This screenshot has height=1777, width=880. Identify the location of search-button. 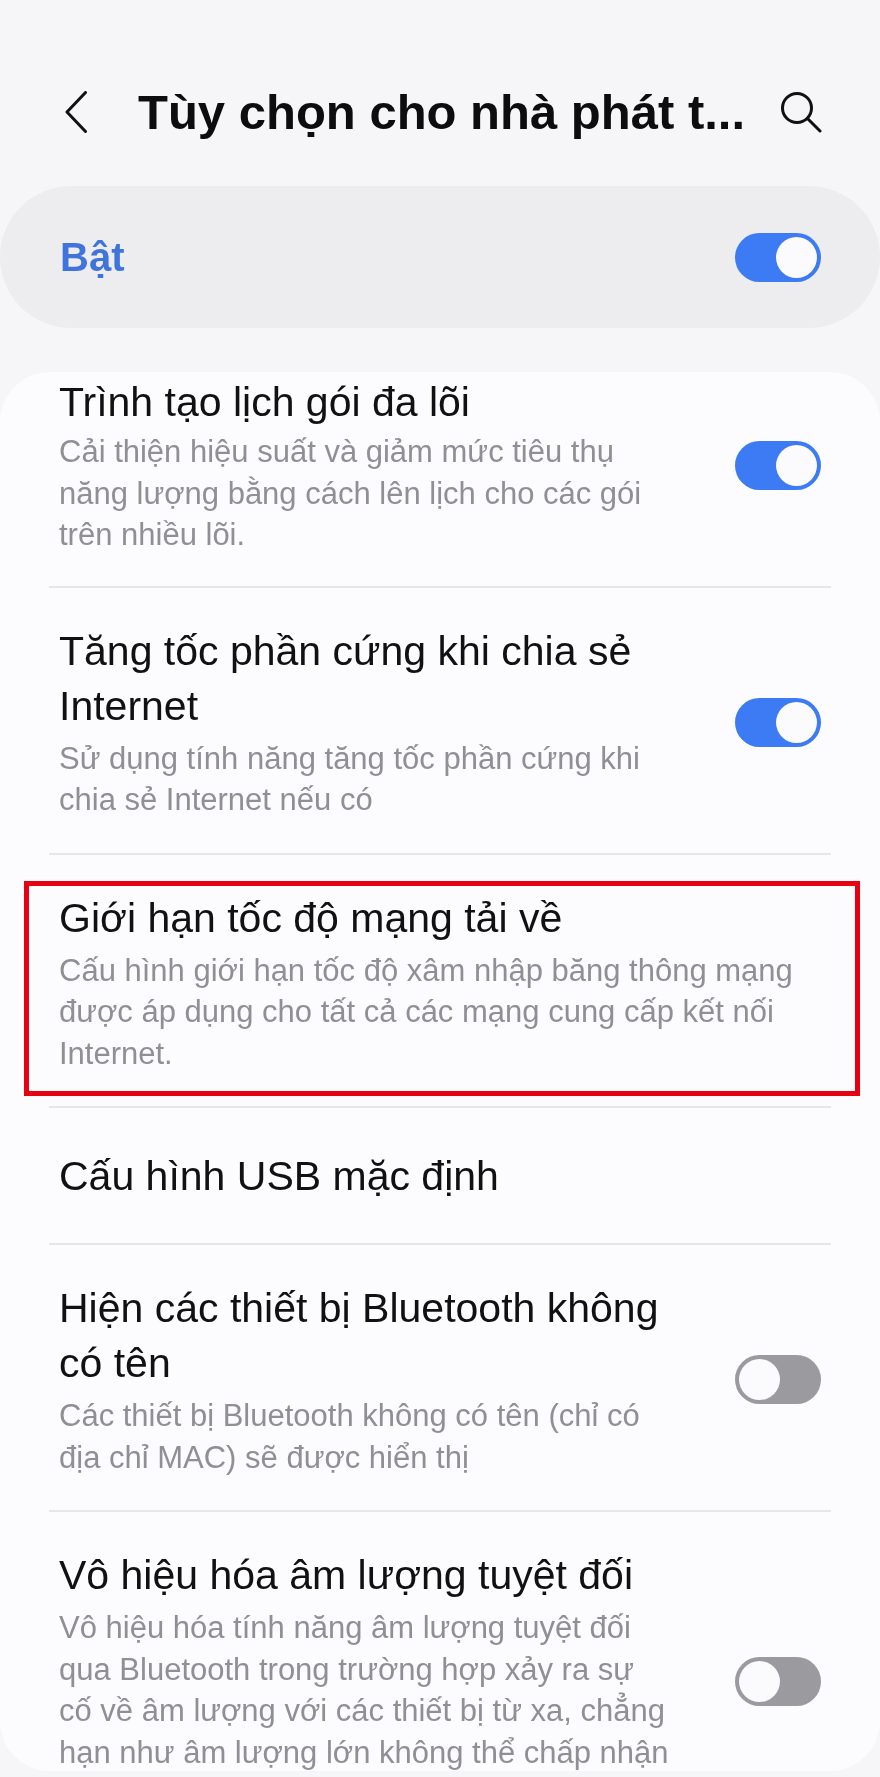
(801, 112).